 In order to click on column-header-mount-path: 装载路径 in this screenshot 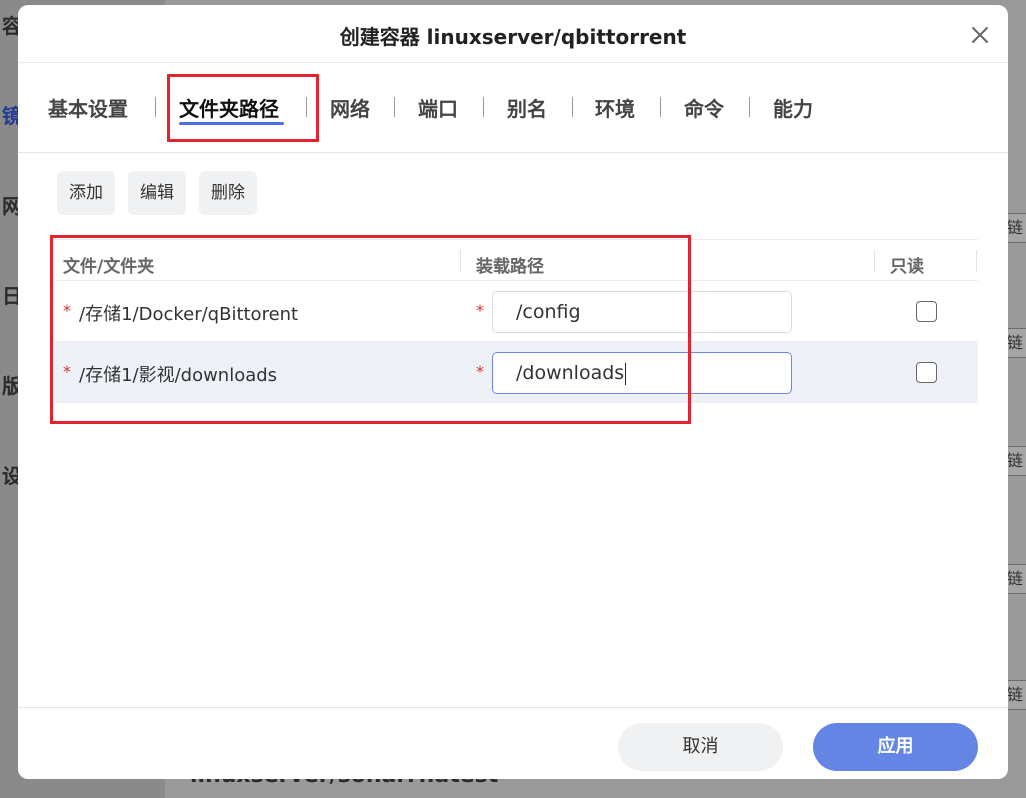, I will do `click(510, 267)`.